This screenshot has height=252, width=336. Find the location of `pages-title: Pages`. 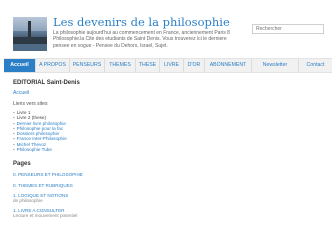

pages-title: Pages is located at coordinates (22, 164).